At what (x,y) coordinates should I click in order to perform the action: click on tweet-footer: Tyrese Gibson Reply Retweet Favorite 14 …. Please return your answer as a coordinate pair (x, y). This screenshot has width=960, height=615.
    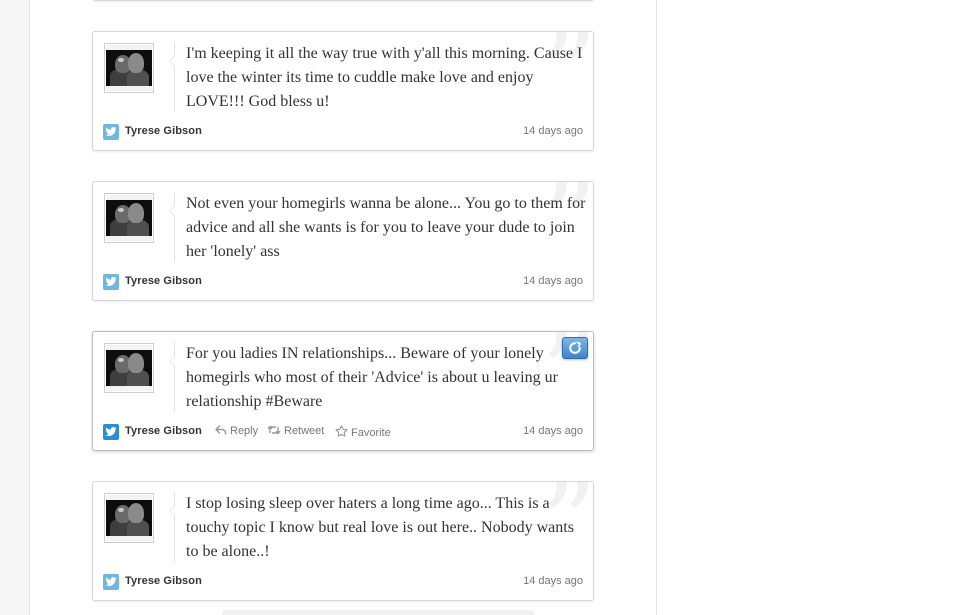
    Looking at the image, I should click on (343, 432).